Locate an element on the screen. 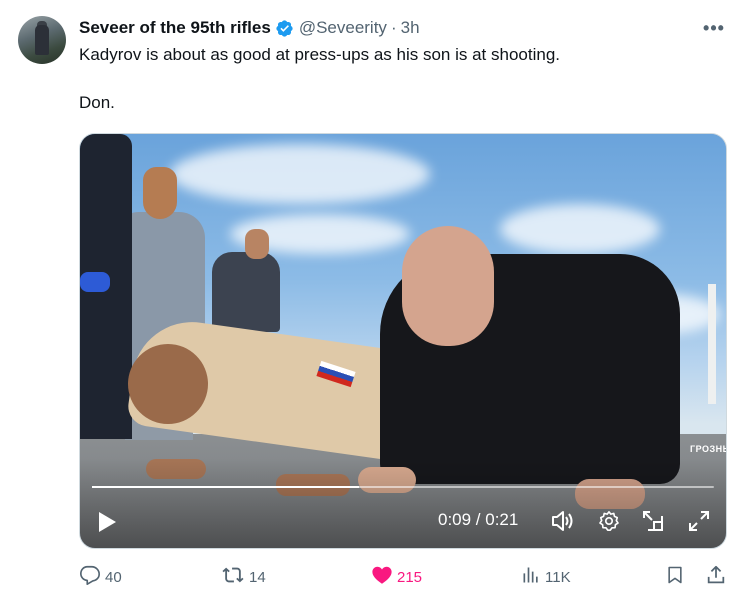 The height and width of the screenshot is (608, 745). bookmark-icon is located at coordinates (677, 577).